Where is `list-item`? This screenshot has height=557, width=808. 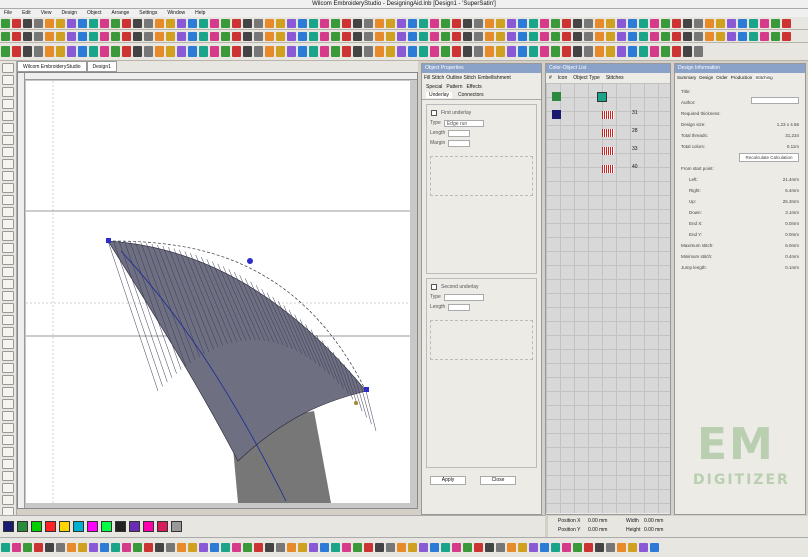 list-item is located at coordinates (602, 97).